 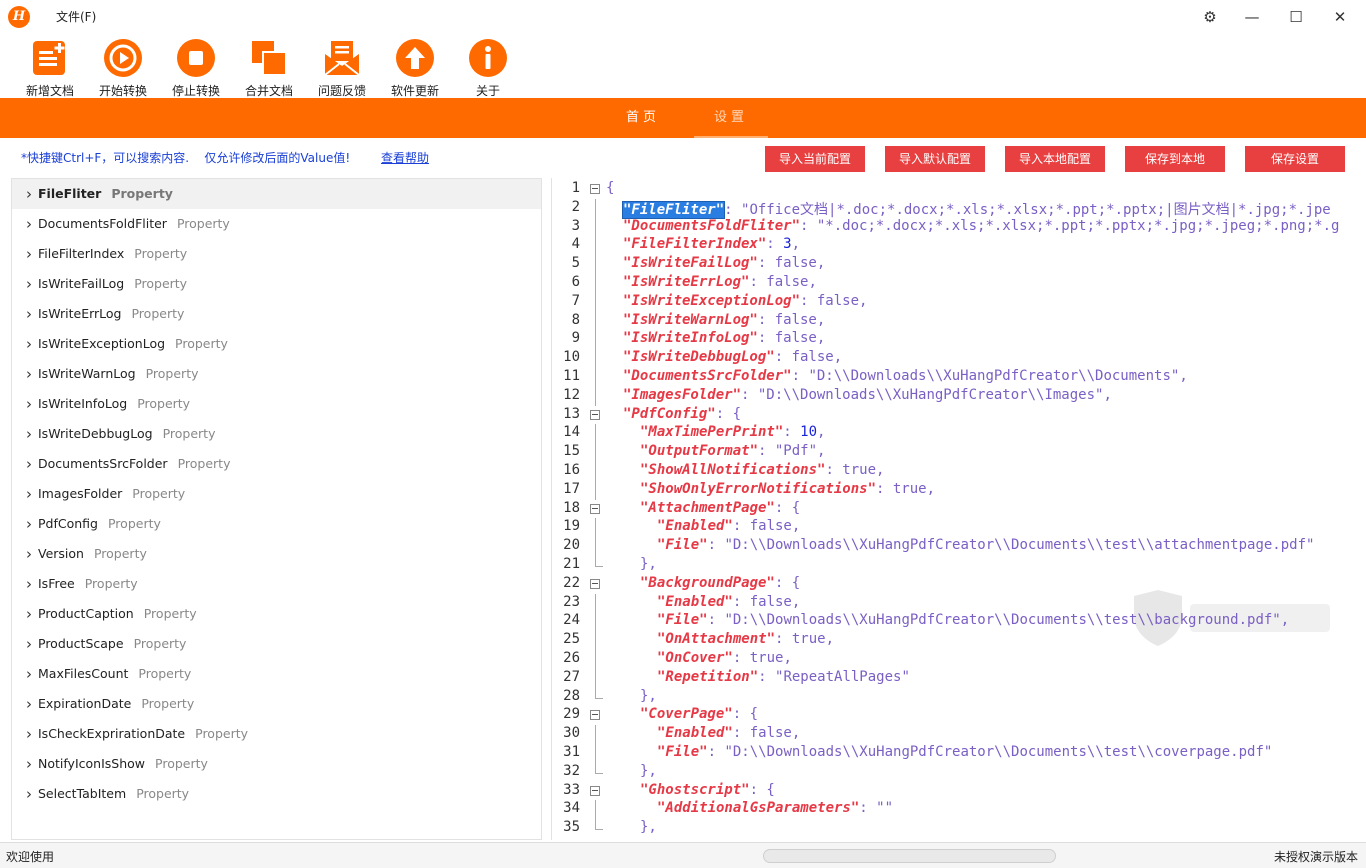 What do you see at coordinates (1252, 17) in the screenshot?
I see `minimize-button: —` at bounding box center [1252, 17].